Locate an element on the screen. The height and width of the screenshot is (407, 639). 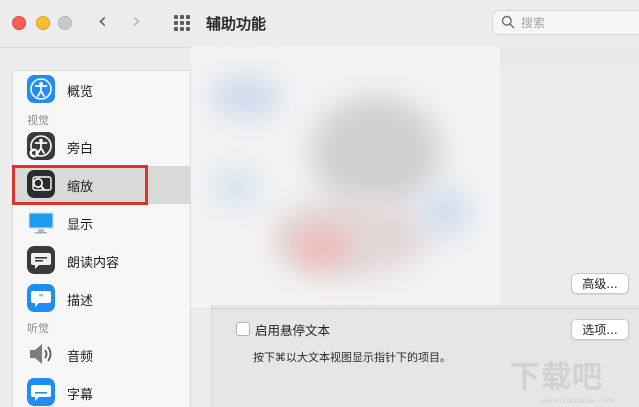
watermark-logo: 下载吧 www.xiazaiba.com is located at coordinates (572, 379).